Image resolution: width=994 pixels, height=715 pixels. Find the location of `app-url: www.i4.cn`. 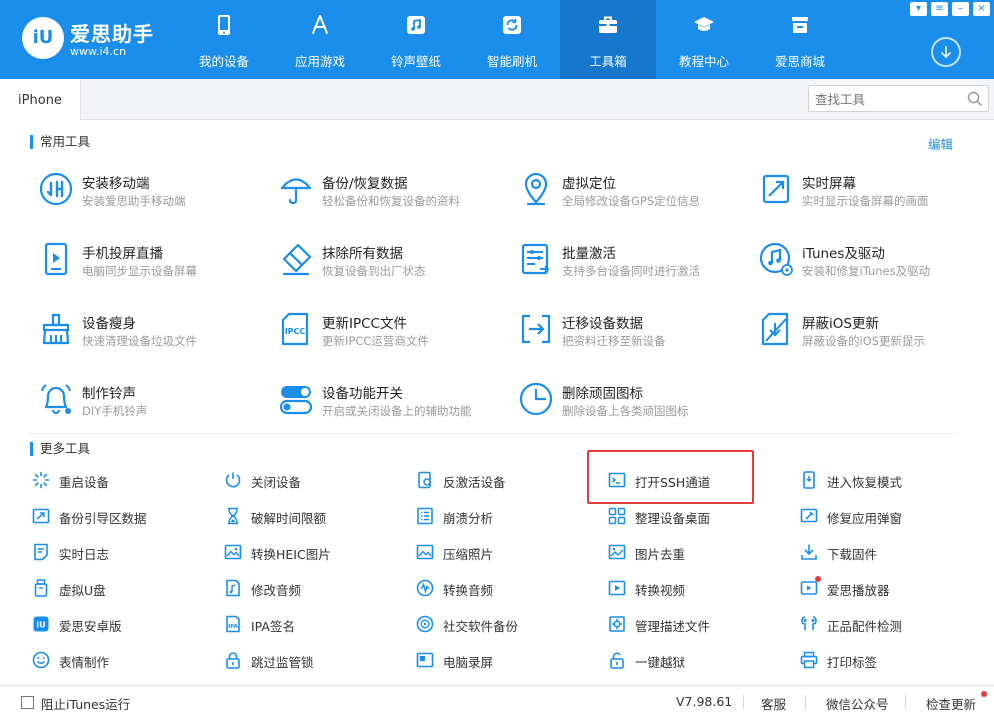

app-url: www.i4.cn is located at coordinates (98, 51).